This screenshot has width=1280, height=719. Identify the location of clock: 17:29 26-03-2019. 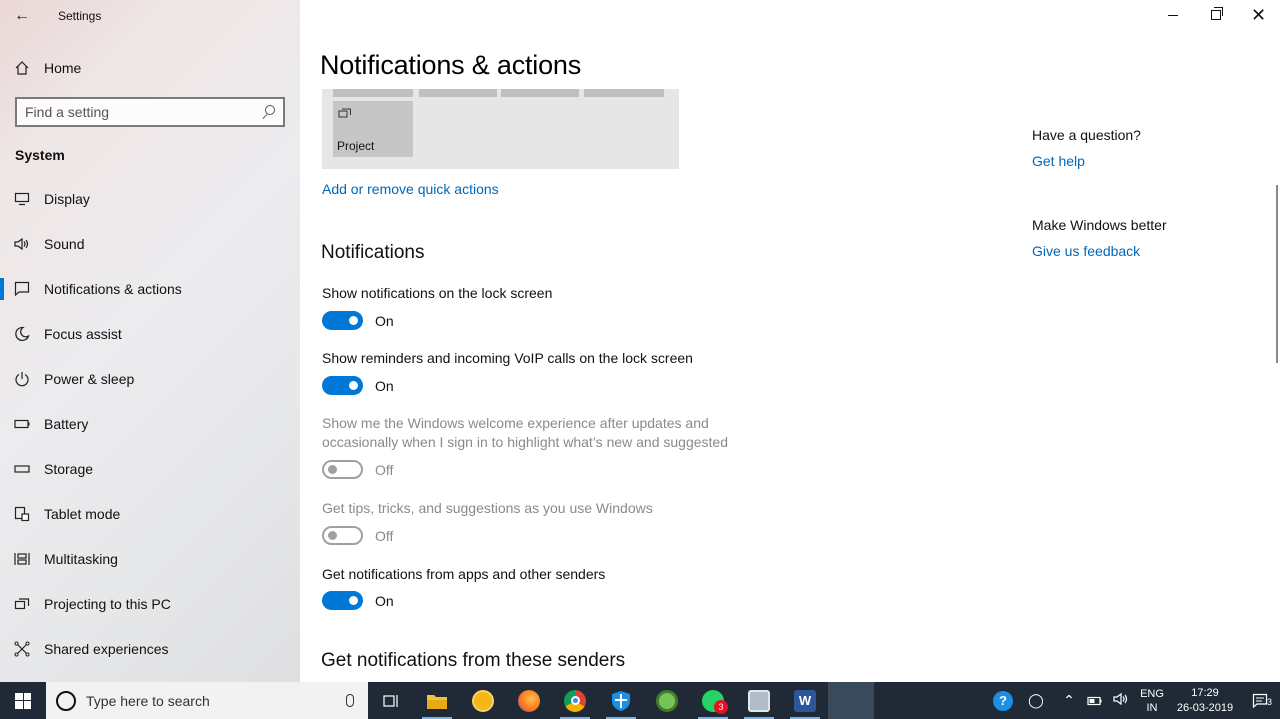
(1205, 701).